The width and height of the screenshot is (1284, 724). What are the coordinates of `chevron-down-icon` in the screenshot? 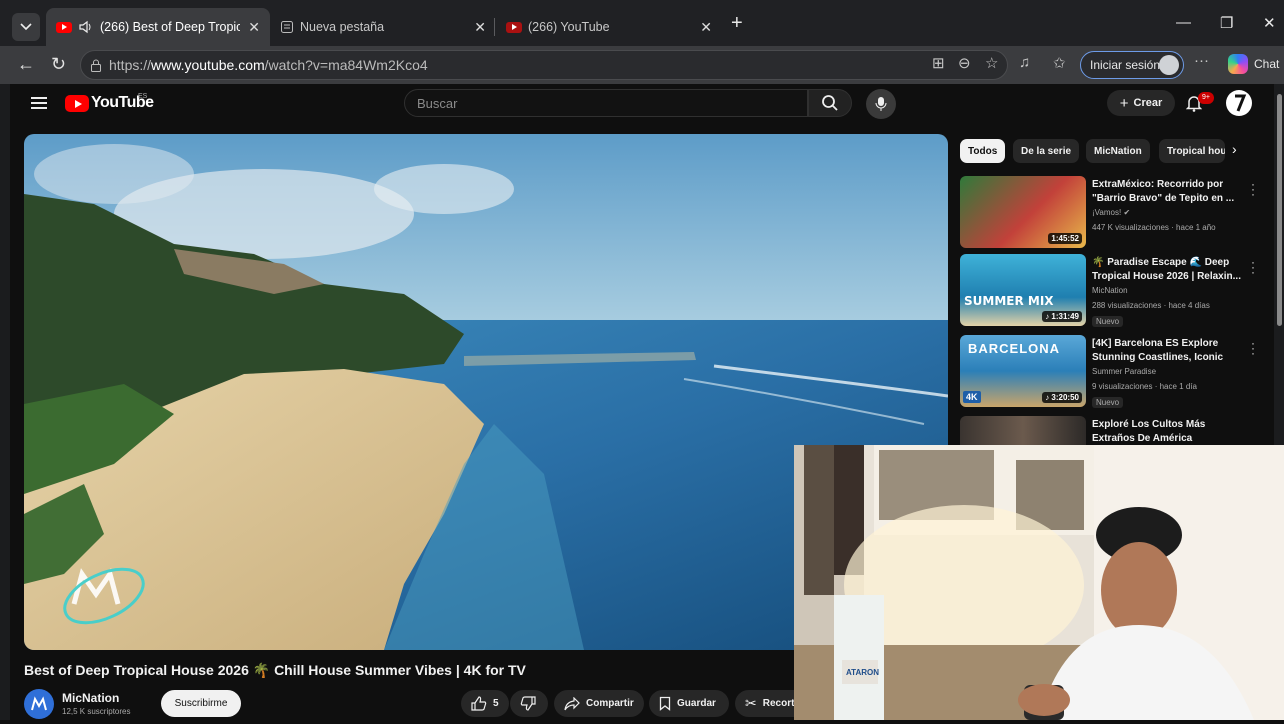 It's located at (26, 27).